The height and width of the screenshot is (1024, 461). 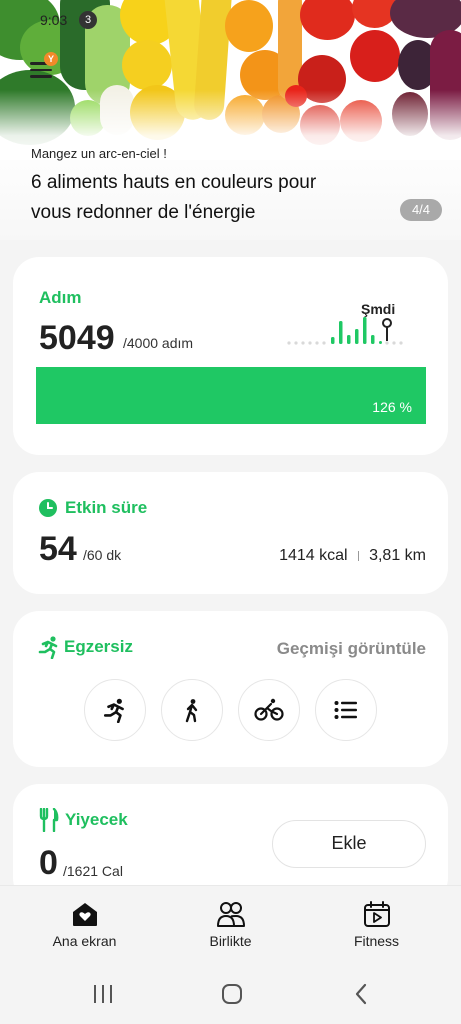 I want to click on view-history-link: Geçmişi görüntüle, so click(x=351, y=649).